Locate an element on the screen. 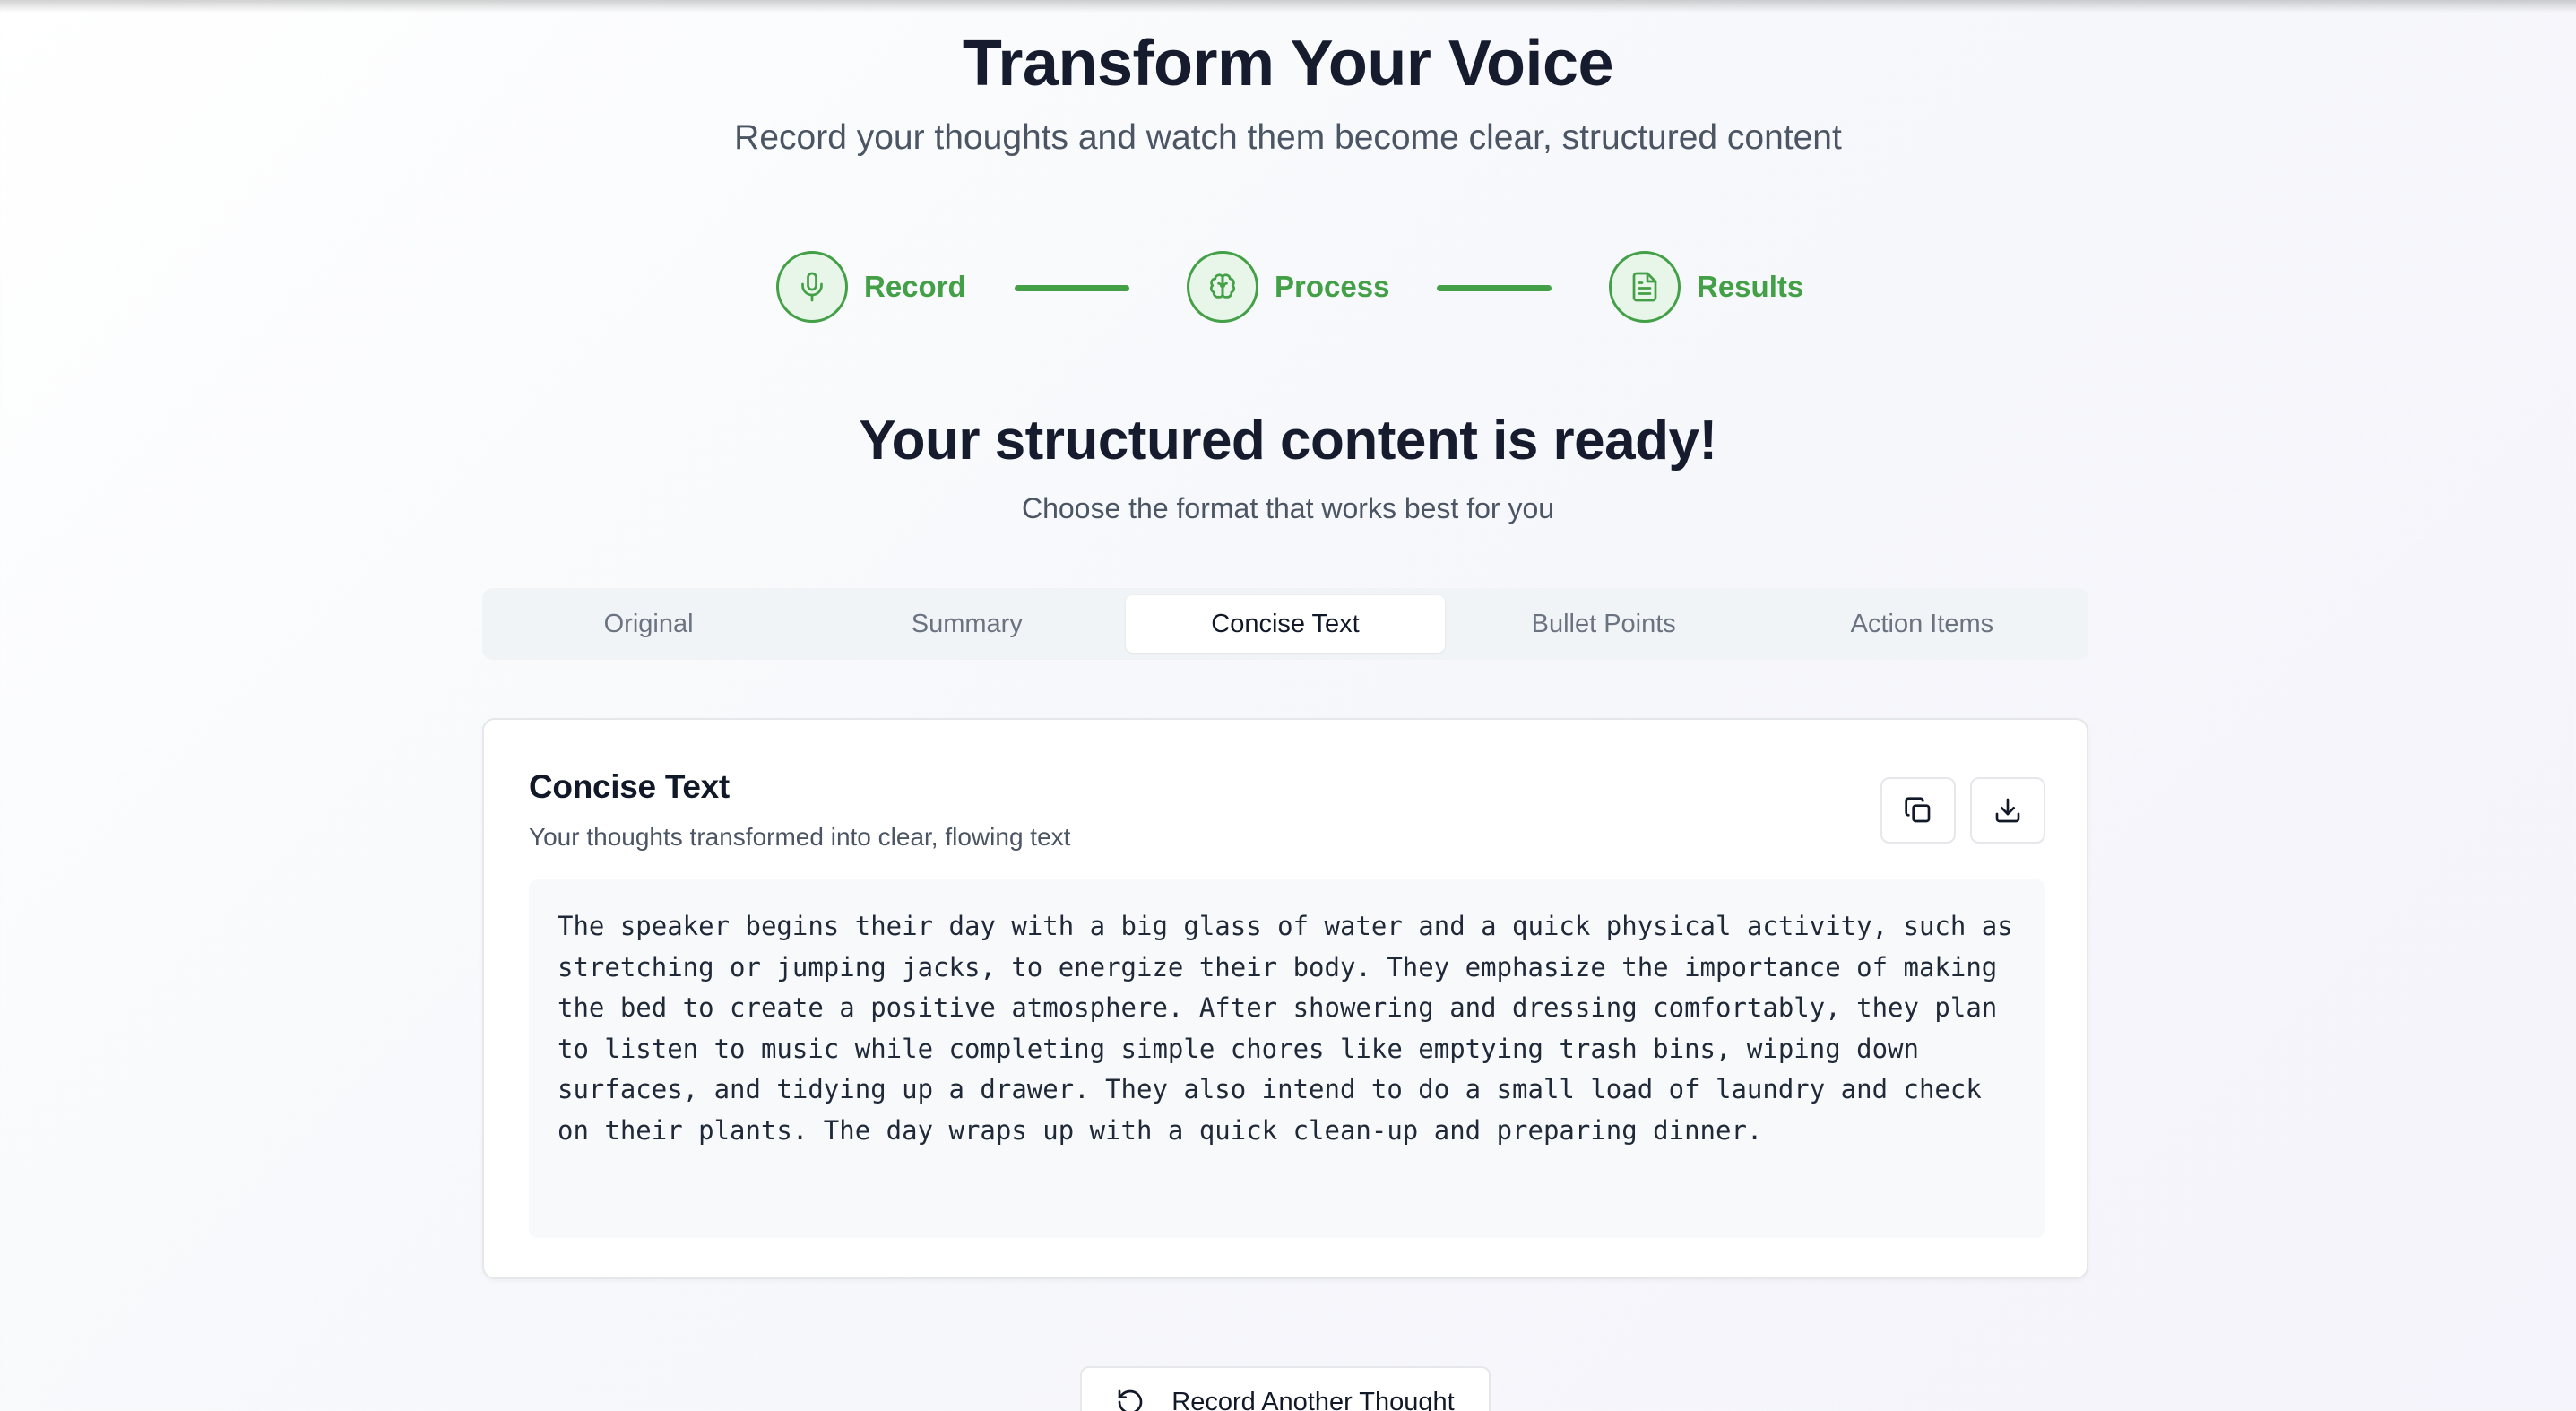 The height and width of the screenshot is (1411, 2576). step-label-results: Results is located at coordinates (1750, 286).